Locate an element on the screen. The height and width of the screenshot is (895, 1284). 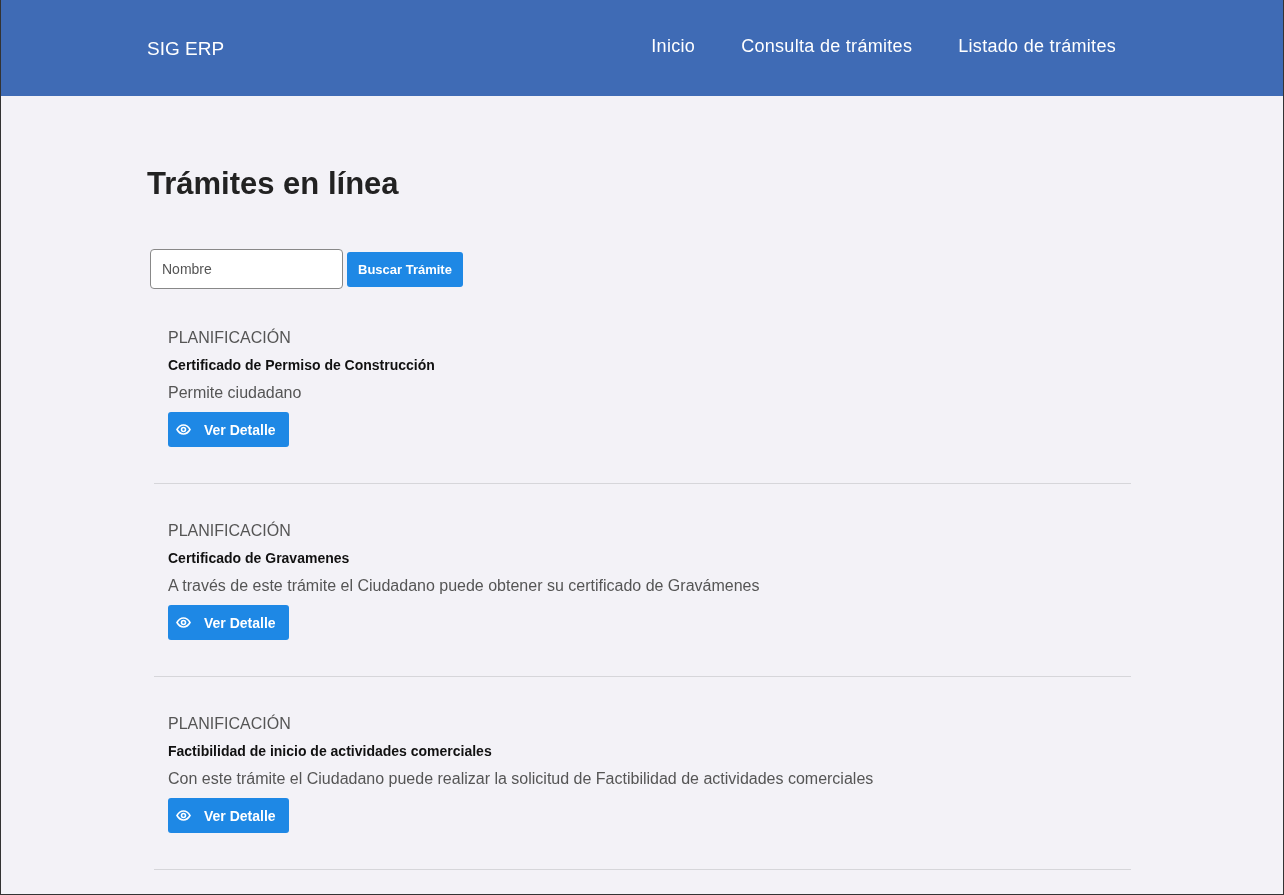
procedure-title: Certificado de Permiso de Construcción is located at coordinates (302, 365).